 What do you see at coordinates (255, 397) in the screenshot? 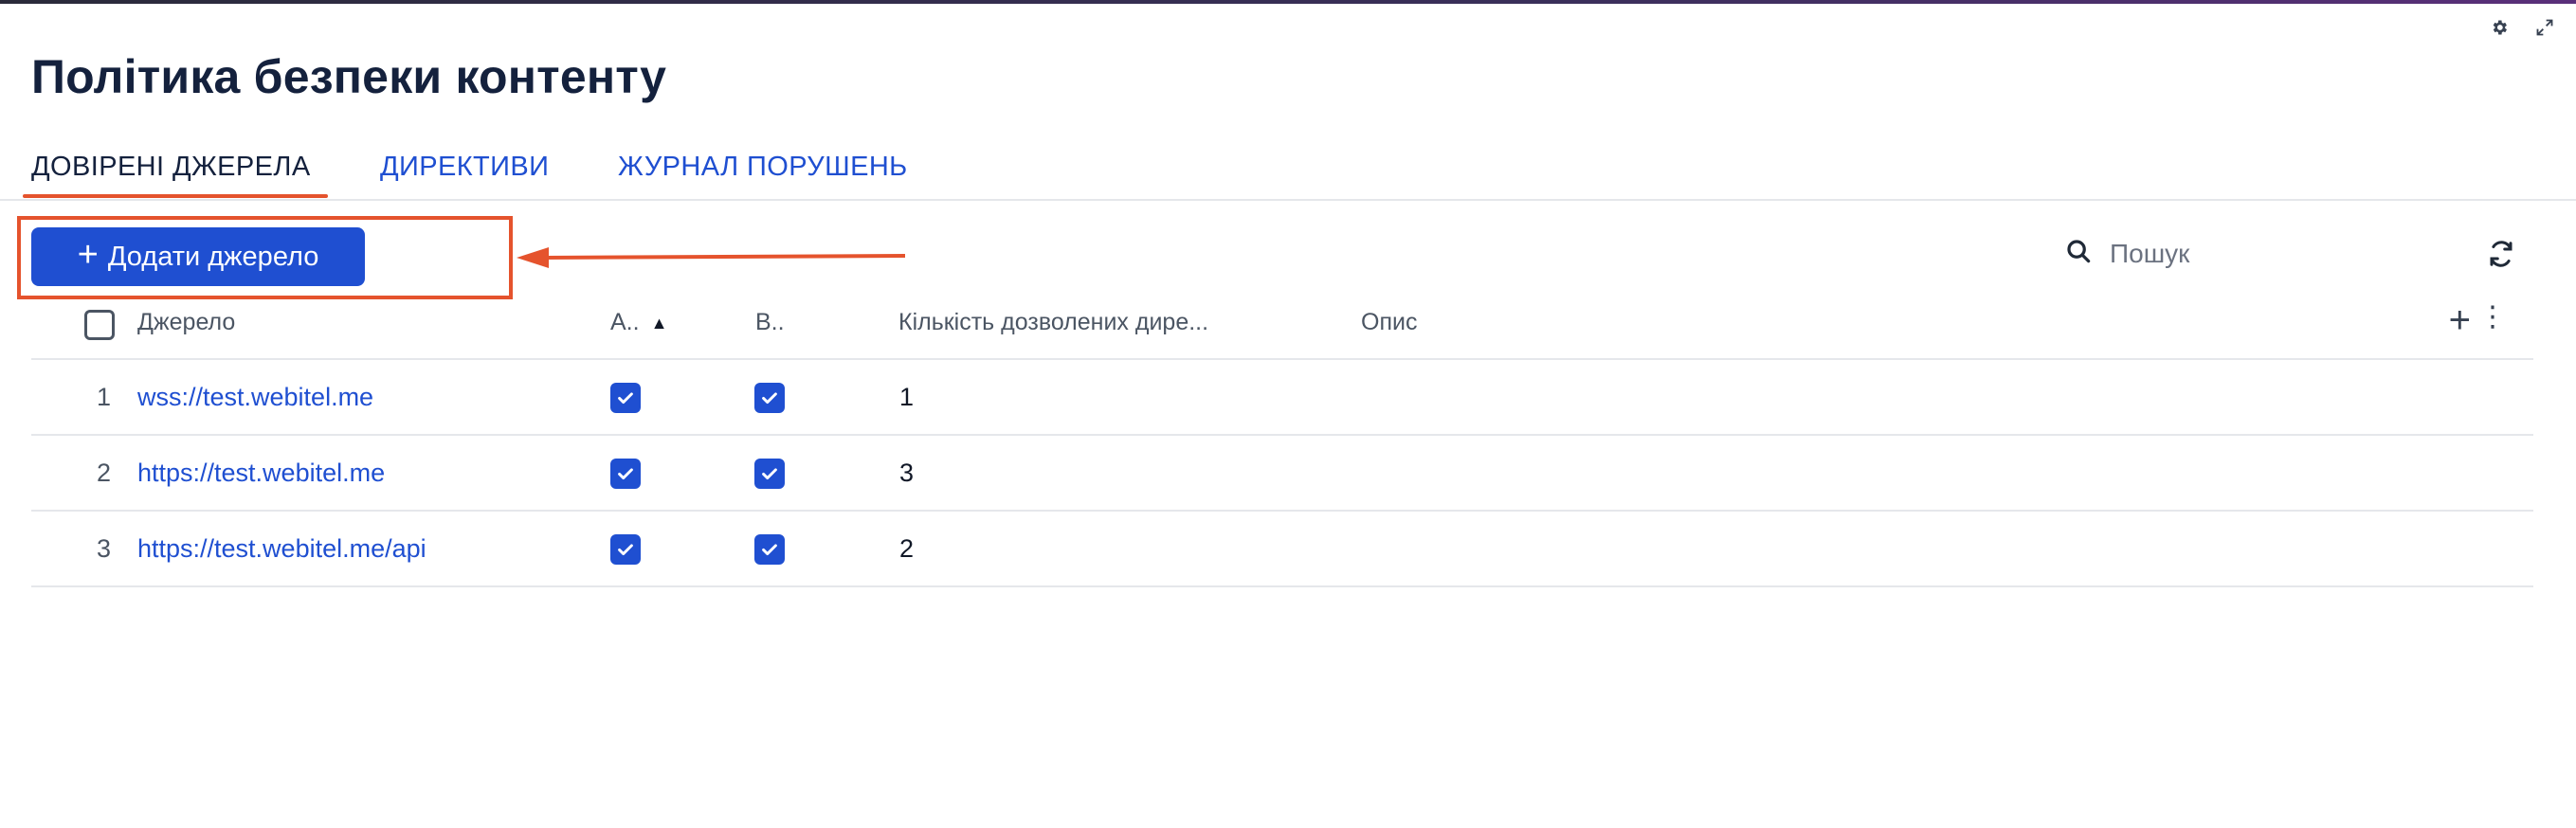
I see `source-link: wss://test.webitel.me` at bounding box center [255, 397].